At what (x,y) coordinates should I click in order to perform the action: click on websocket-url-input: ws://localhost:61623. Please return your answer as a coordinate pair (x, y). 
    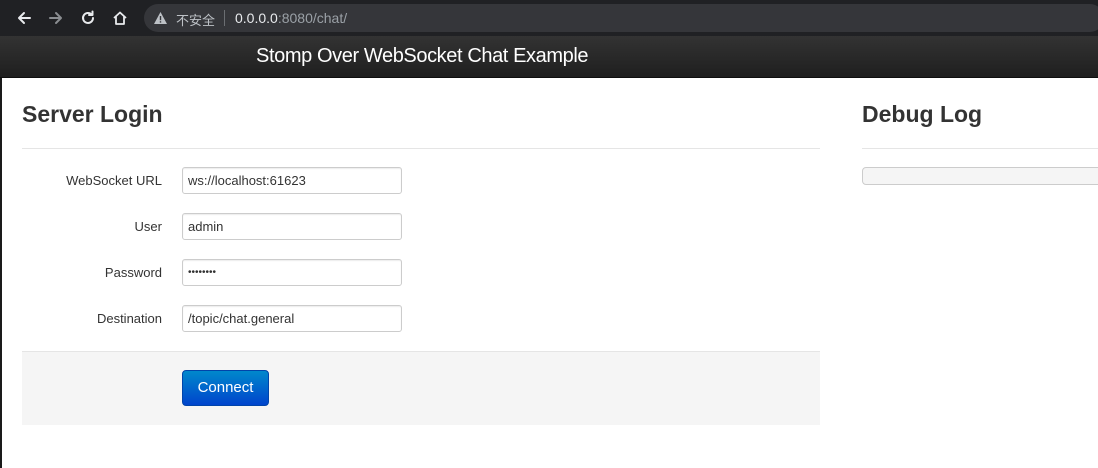
    Looking at the image, I should click on (292, 180).